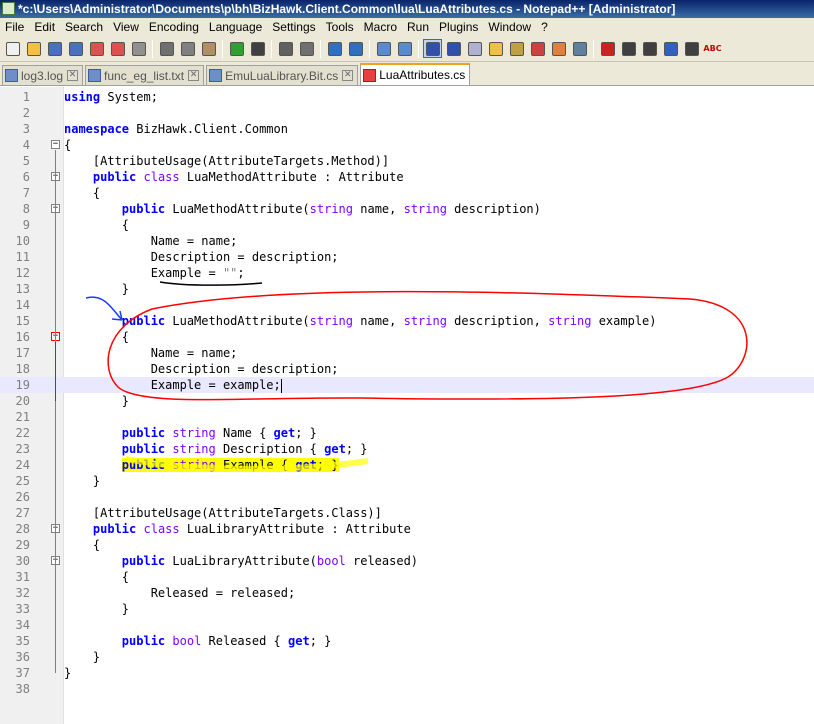 The image size is (814, 724). I want to click on undo-button, so click(236, 48).